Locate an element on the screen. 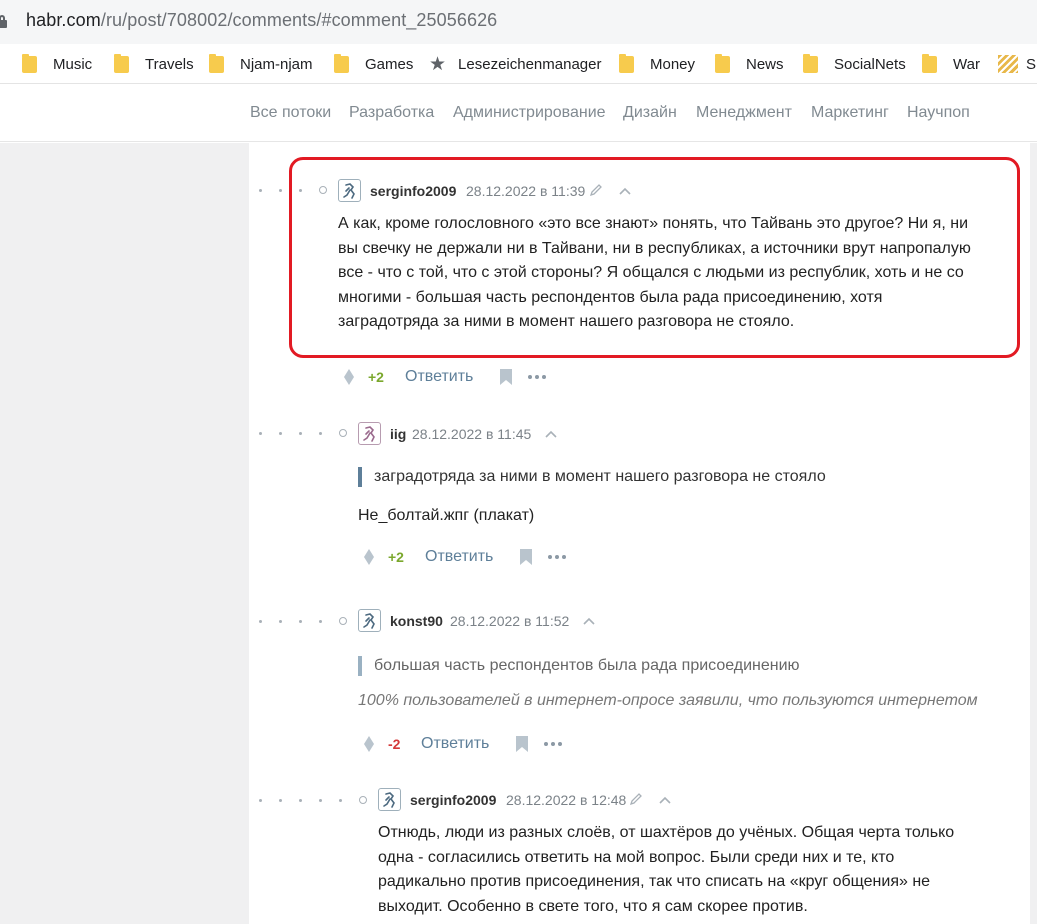 This screenshot has width=1037, height=924. star-icon: ★ is located at coordinates (438, 64).